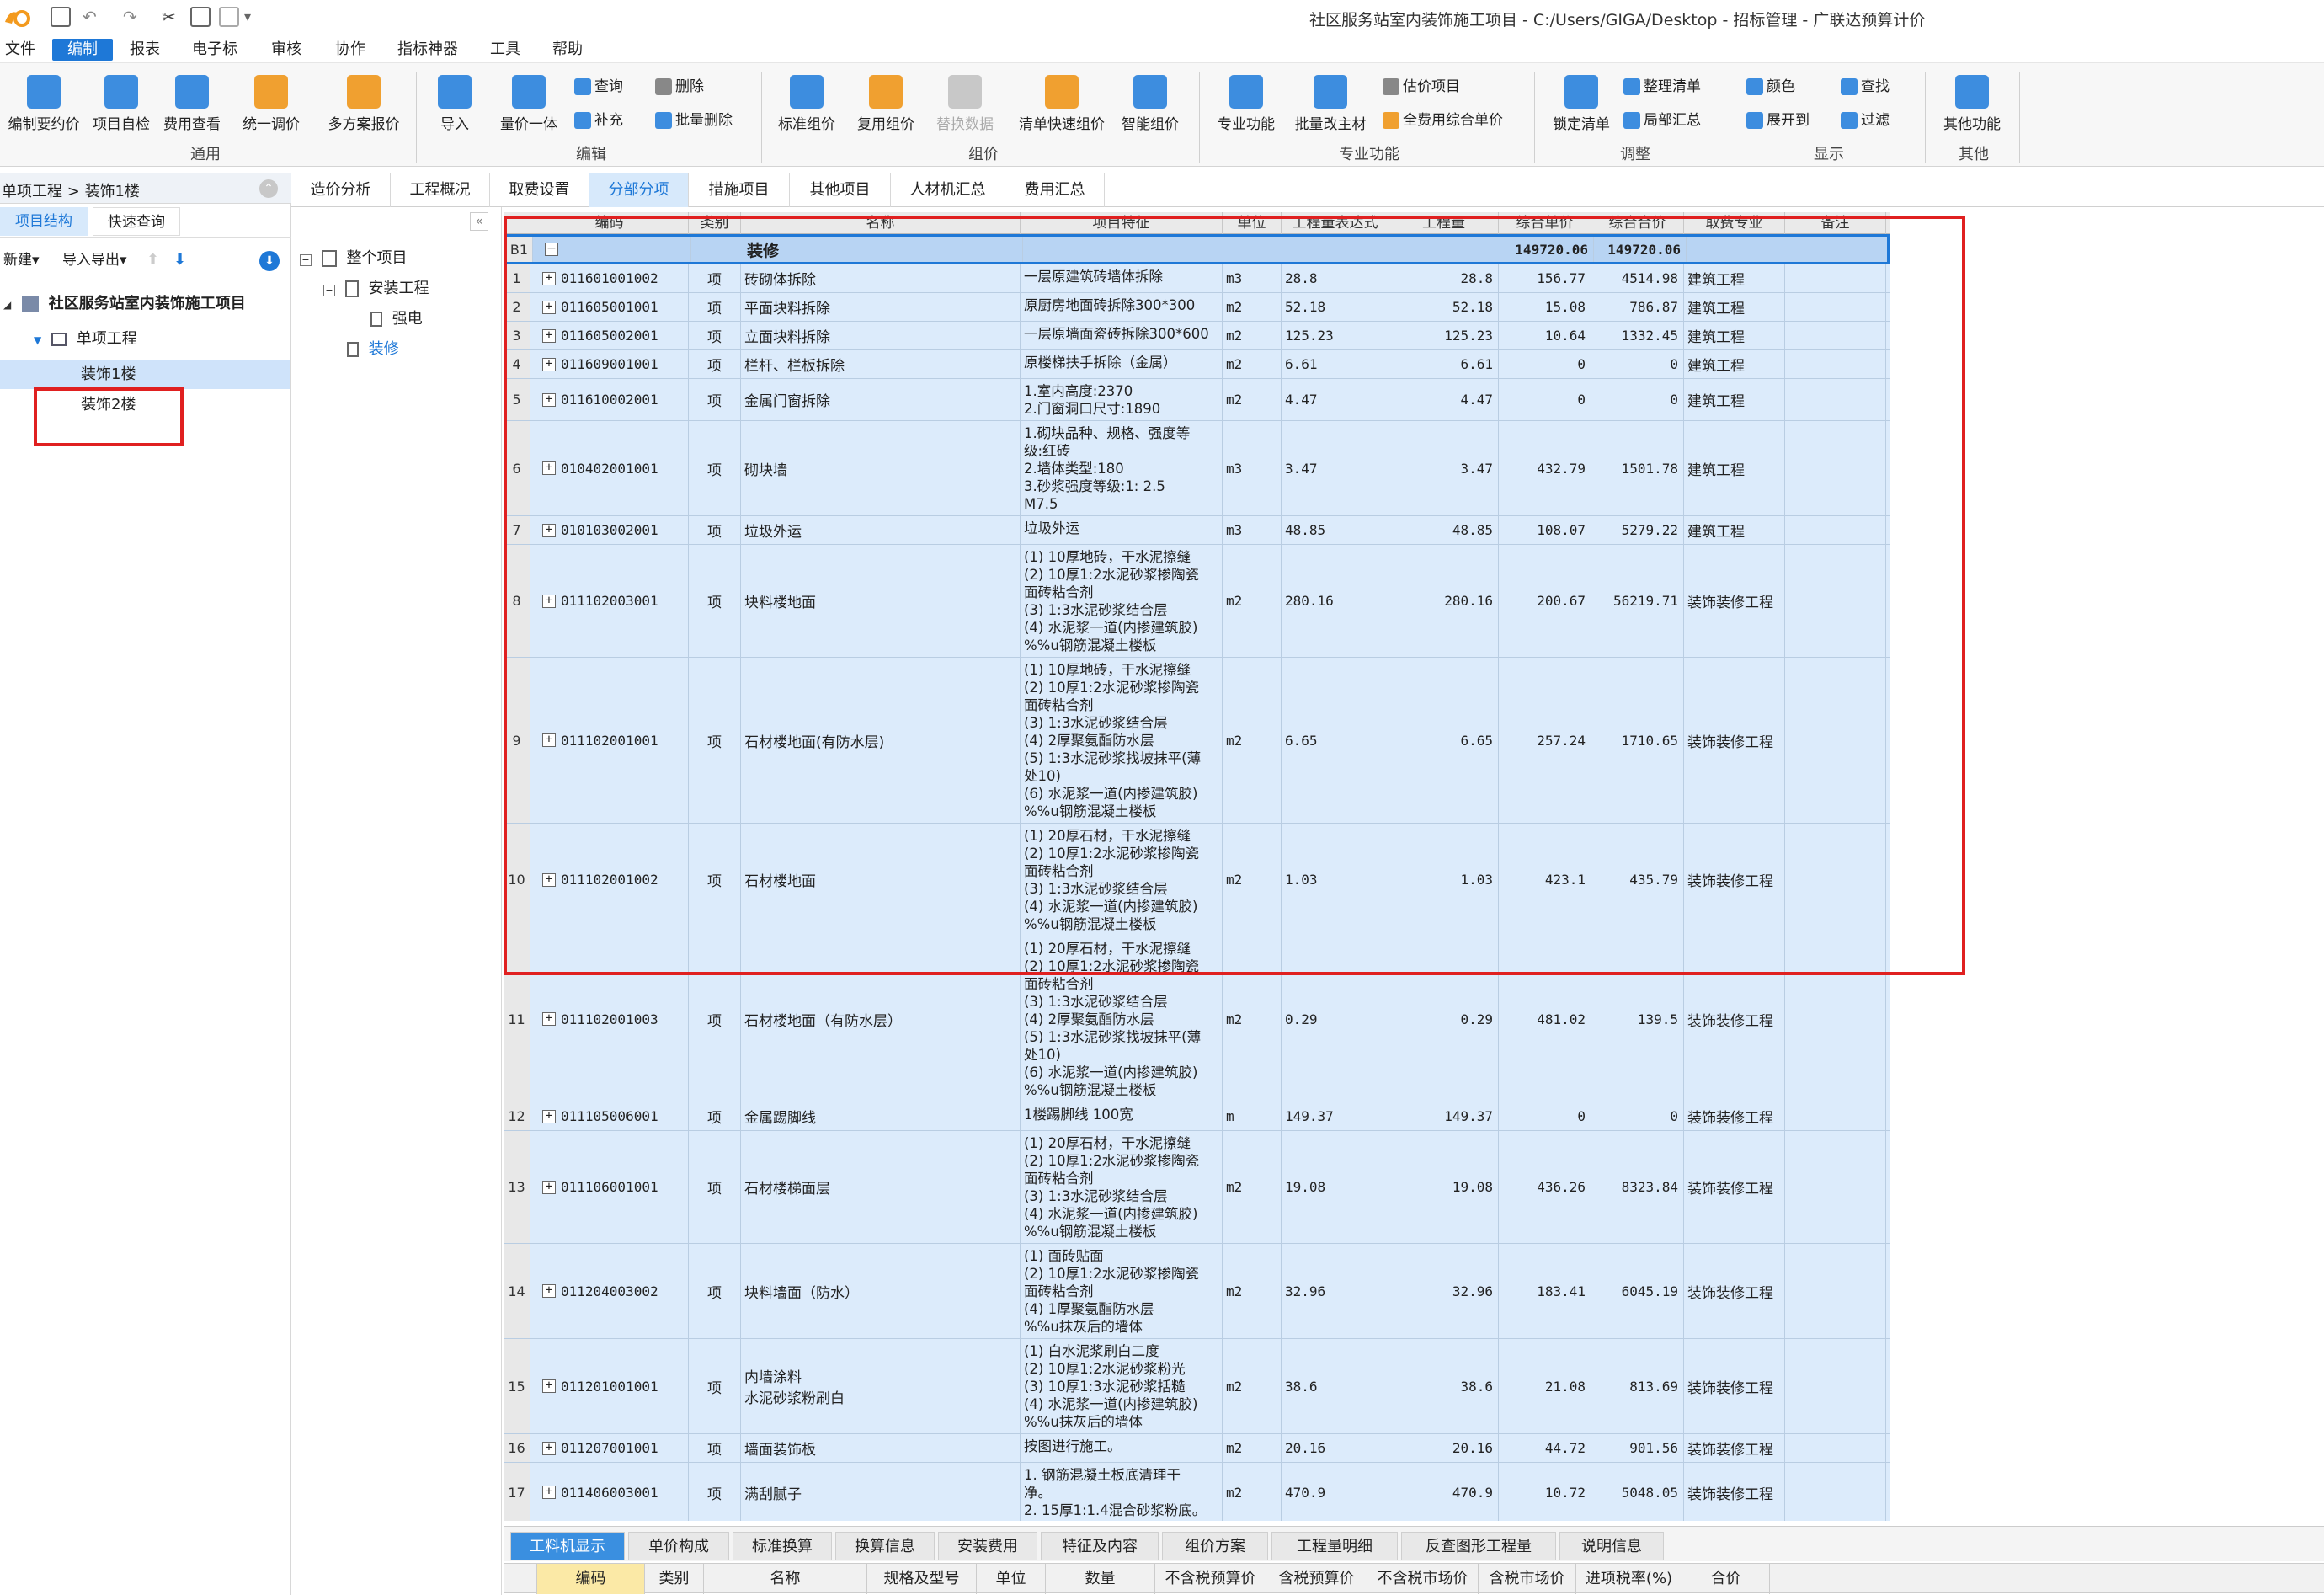 The height and width of the screenshot is (1595, 2324). I want to click on cell-qty: 149.37, so click(1444, 1116).